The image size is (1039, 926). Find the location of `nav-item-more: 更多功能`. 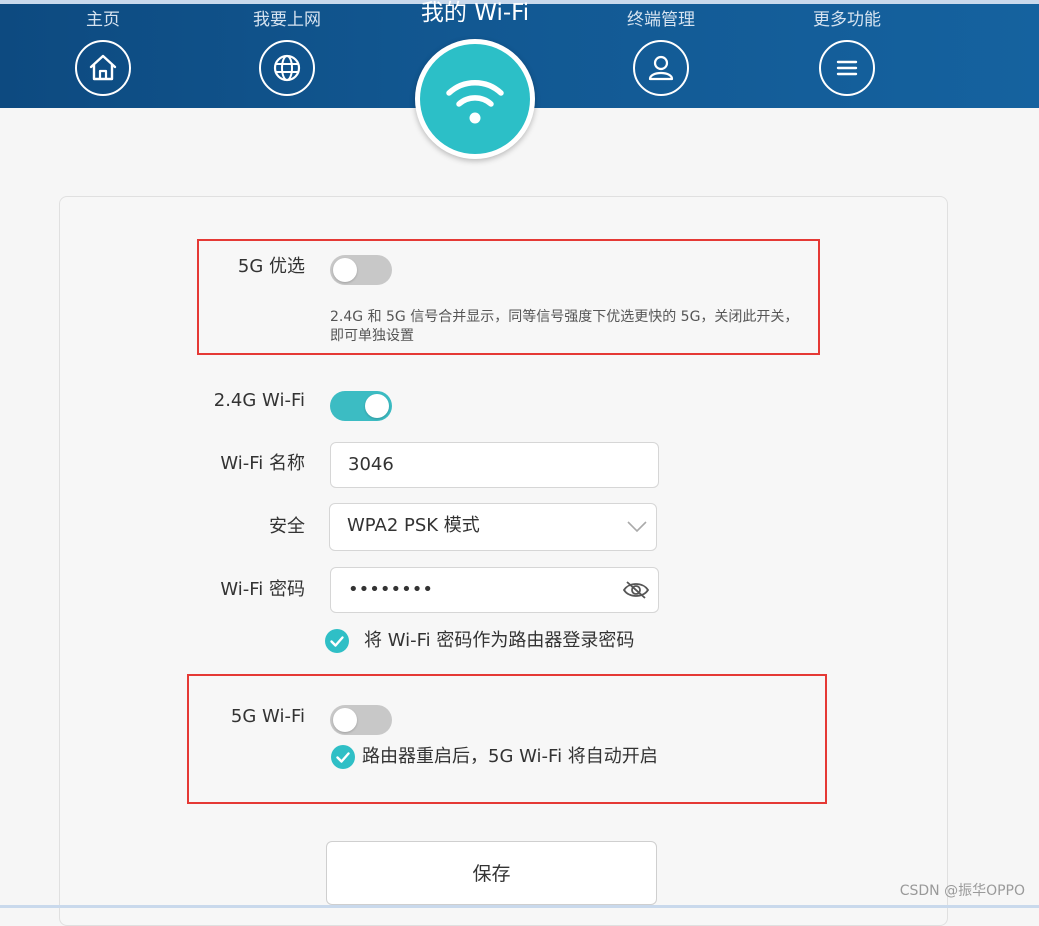

nav-item-more: 更多功能 is located at coordinates (847, 52).